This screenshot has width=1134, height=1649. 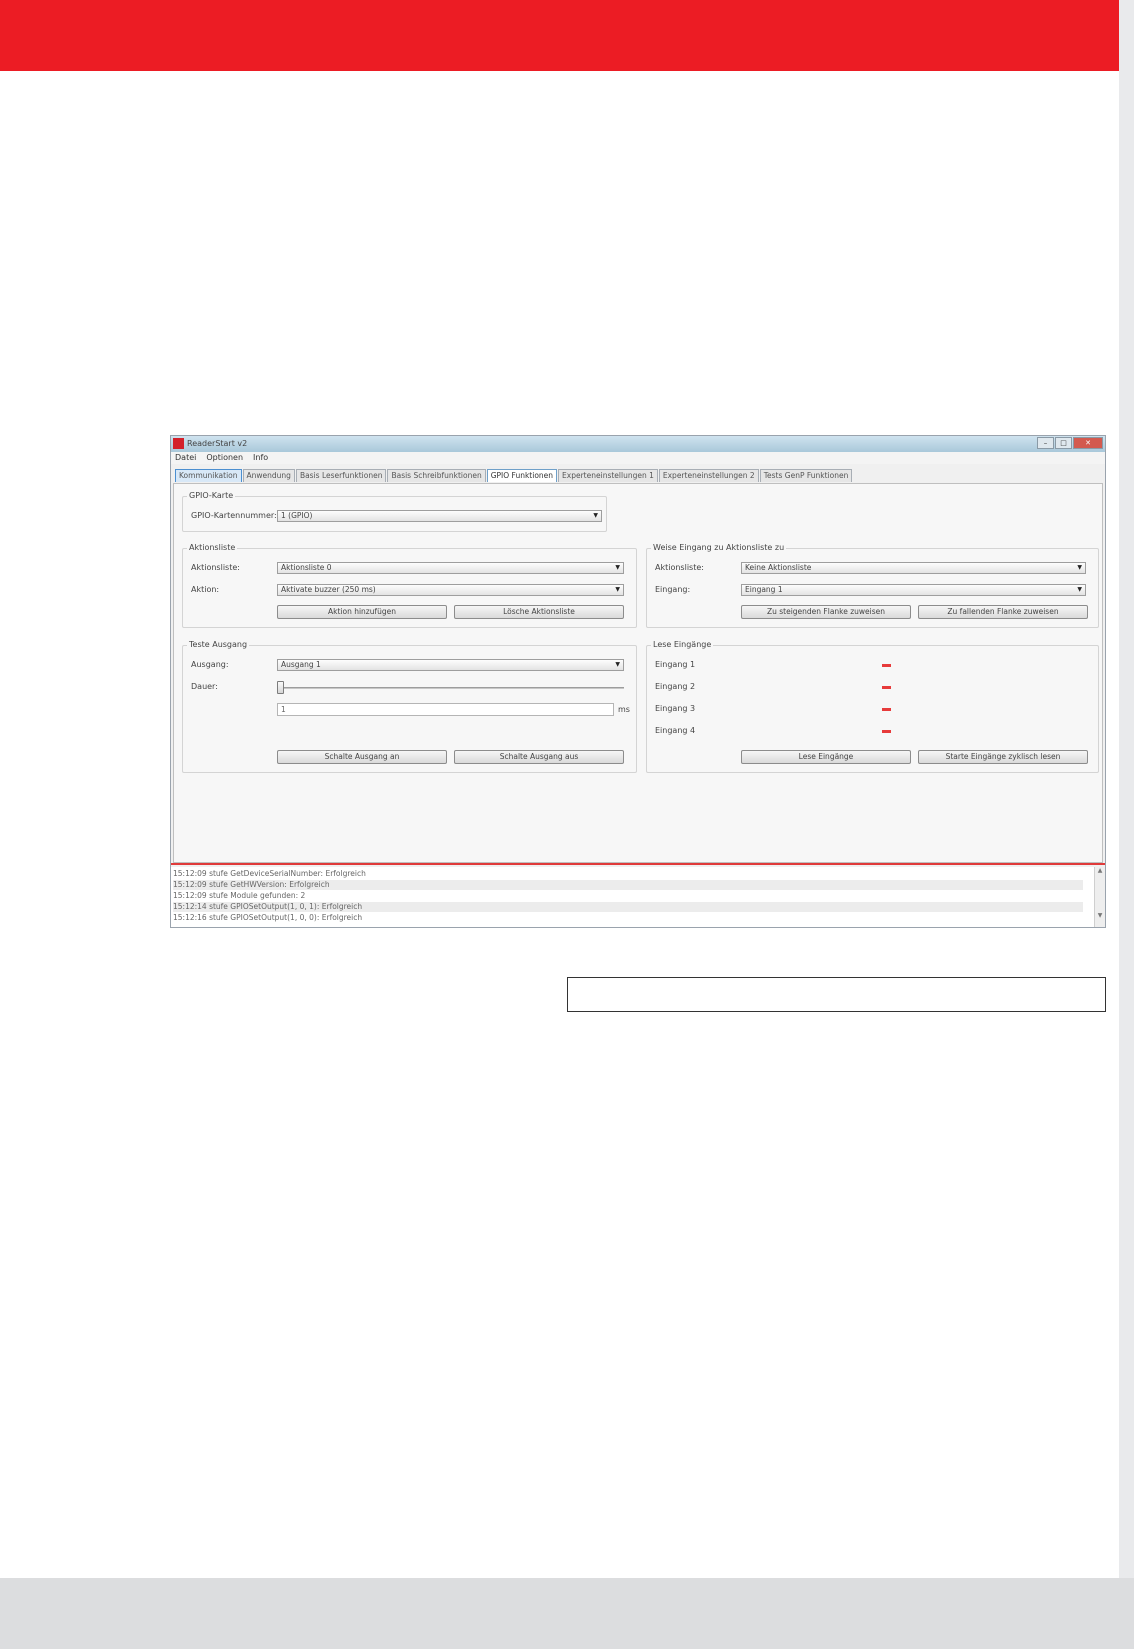 I want to click on duration-slider-track, so click(x=451, y=688).